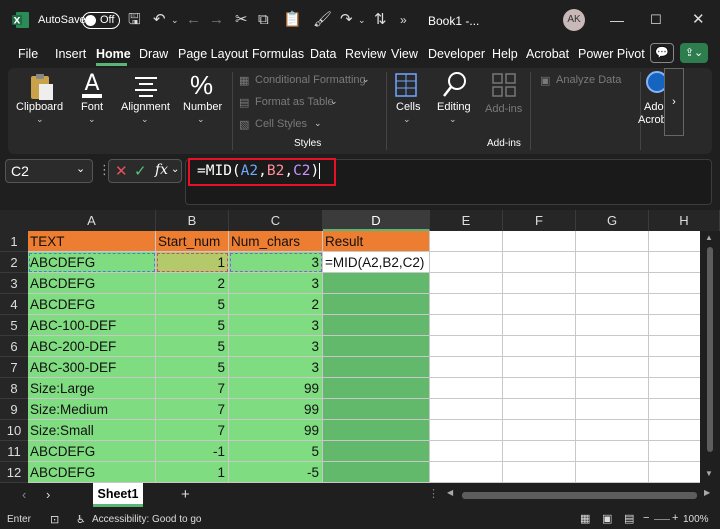 The image size is (720, 529). Describe the element at coordinates (161, 170) in the screenshot. I see `insert-function-icon: fx` at that location.